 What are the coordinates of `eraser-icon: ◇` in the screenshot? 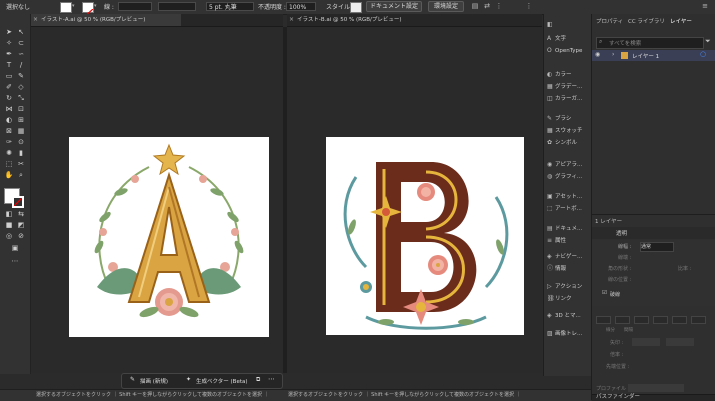 It's located at (21, 87).